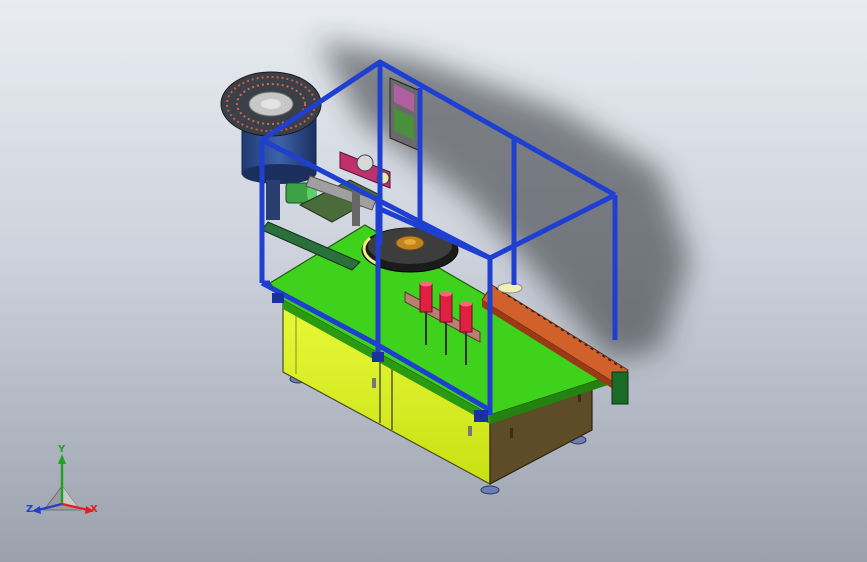  Describe the element at coordinates (94, 509) in the screenshot. I see `x-axis-label: X` at that location.